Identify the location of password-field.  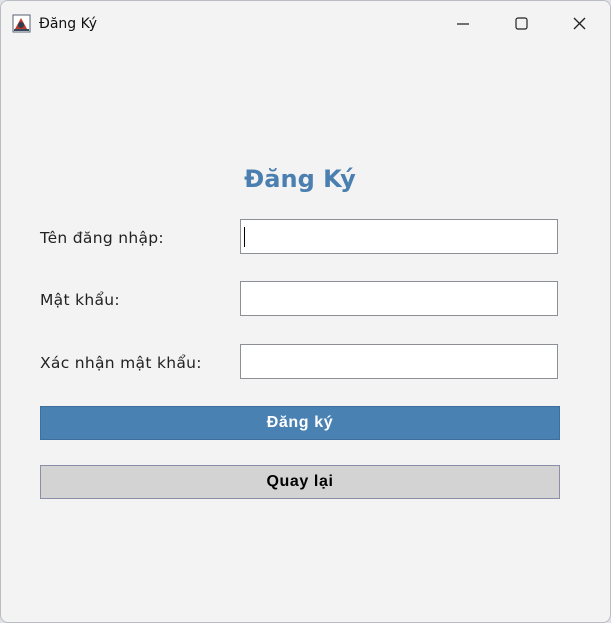
(399, 298).